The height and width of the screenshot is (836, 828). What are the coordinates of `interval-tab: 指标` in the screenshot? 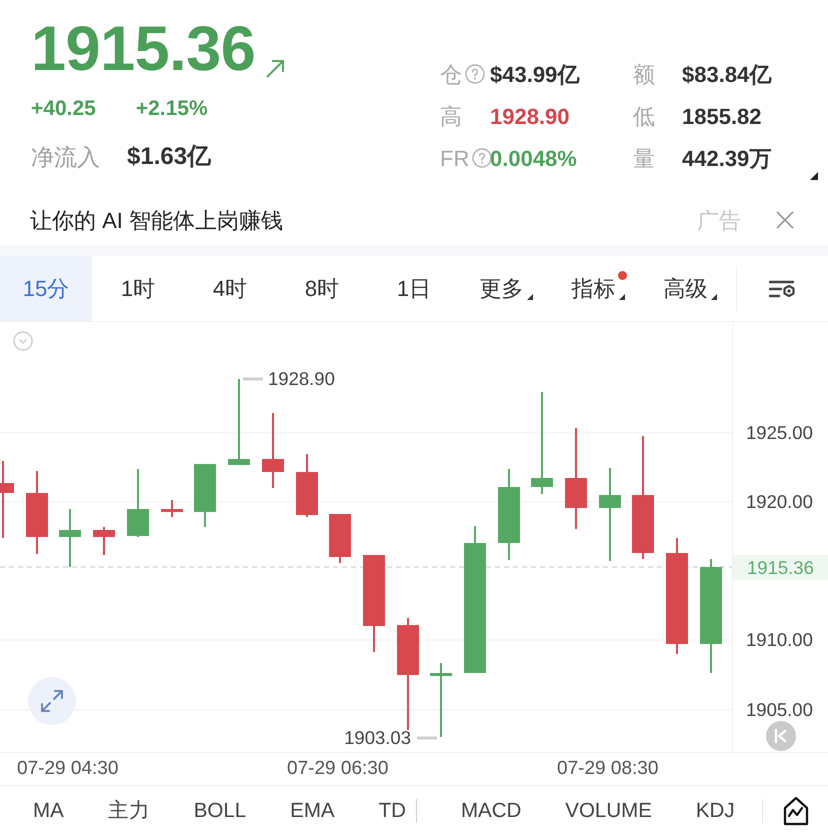 It's located at (598, 288).